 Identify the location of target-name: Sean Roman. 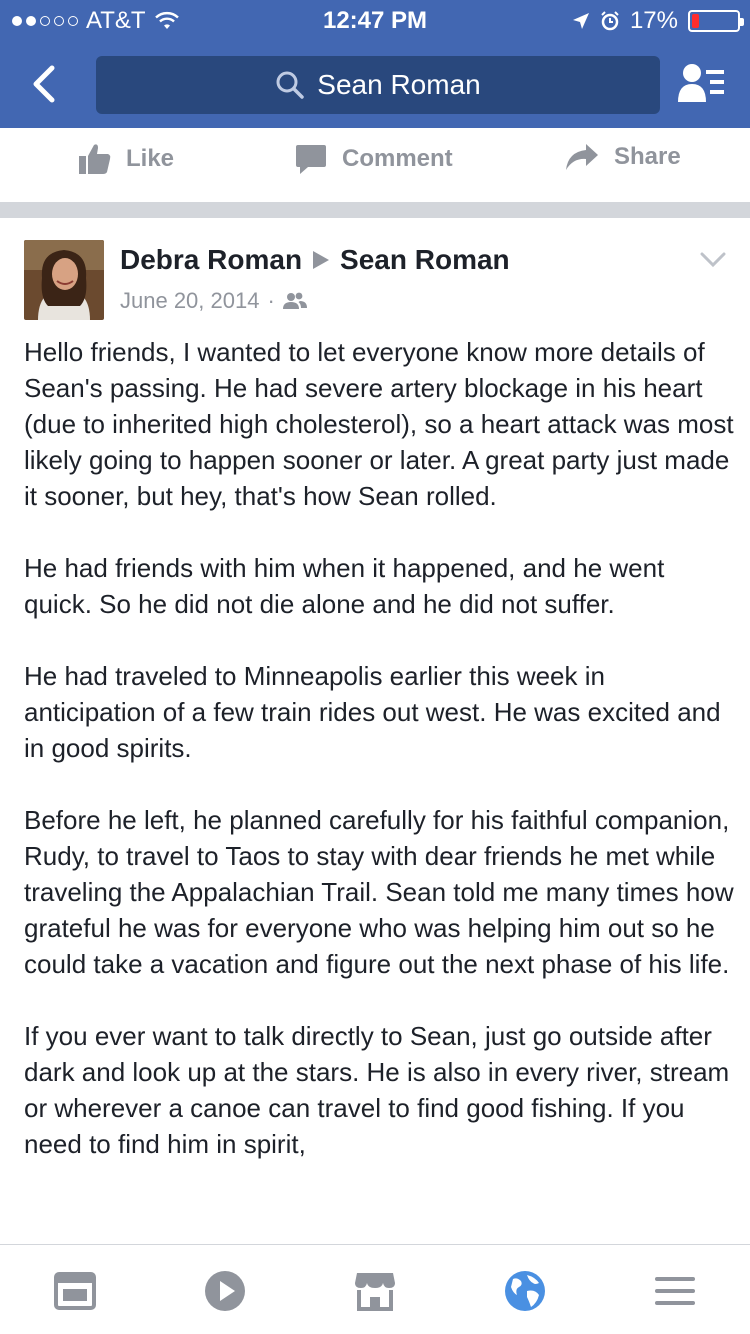
(425, 260).